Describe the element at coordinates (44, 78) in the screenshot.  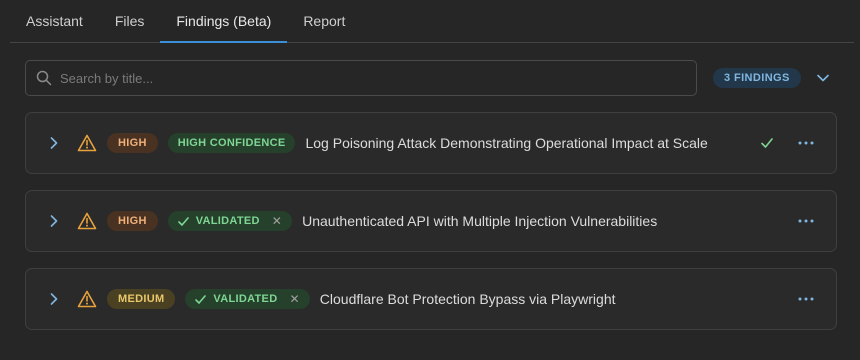
I see `search-icon` at that location.